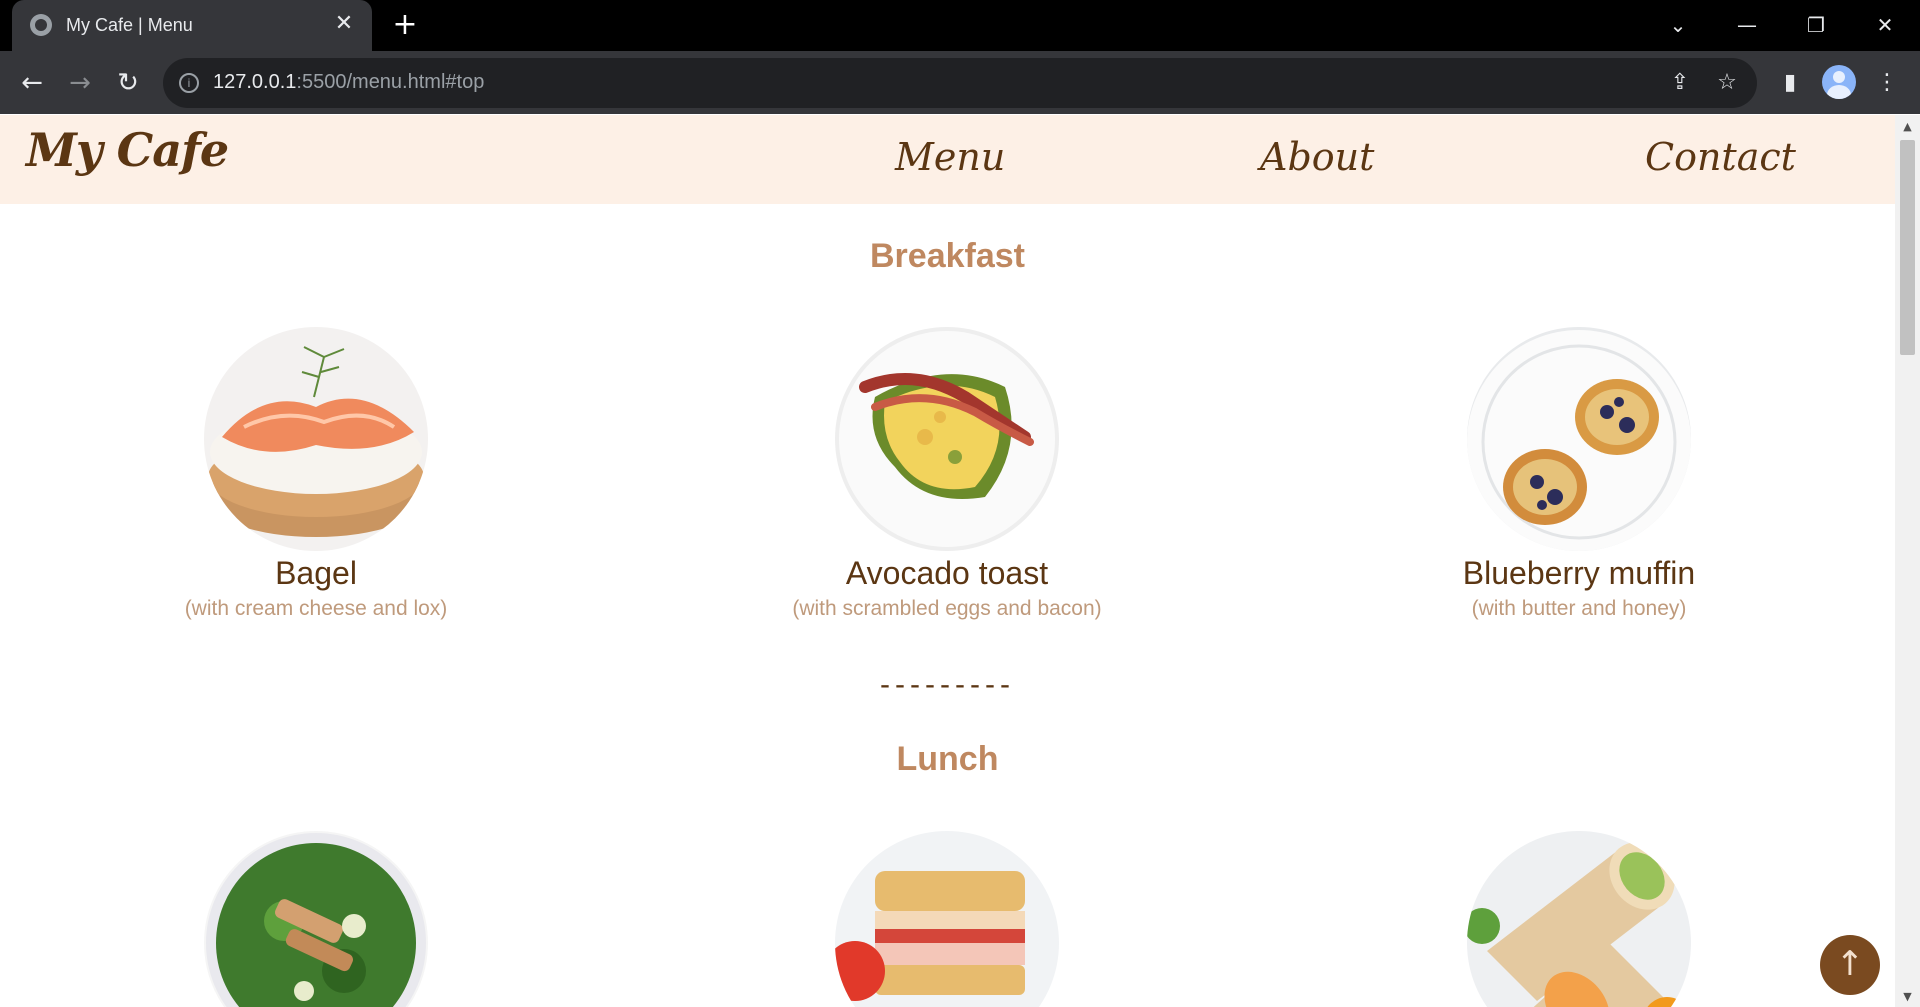 The height and width of the screenshot is (1007, 1920). What do you see at coordinates (947, 759) in the screenshot?
I see `lunch-title: Lunch` at bounding box center [947, 759].